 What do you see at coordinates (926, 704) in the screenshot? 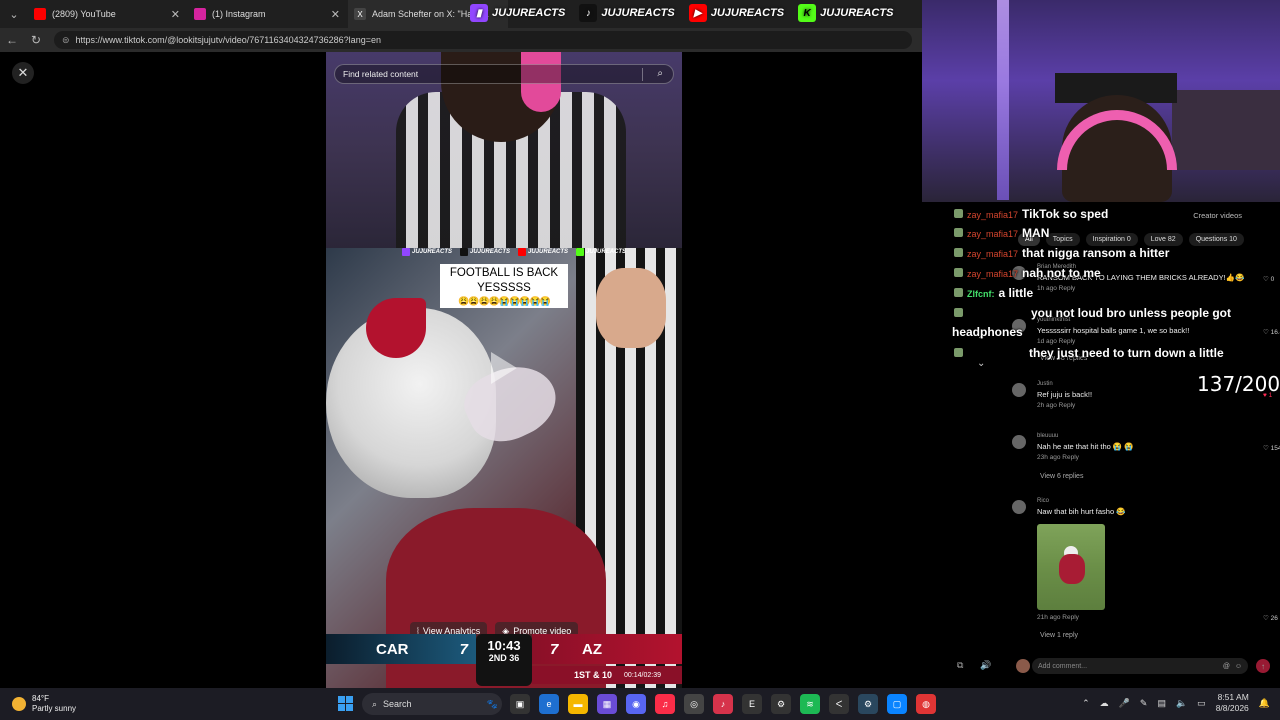
I see `recorder-icon: ◍` at bounding box center [926, 704].